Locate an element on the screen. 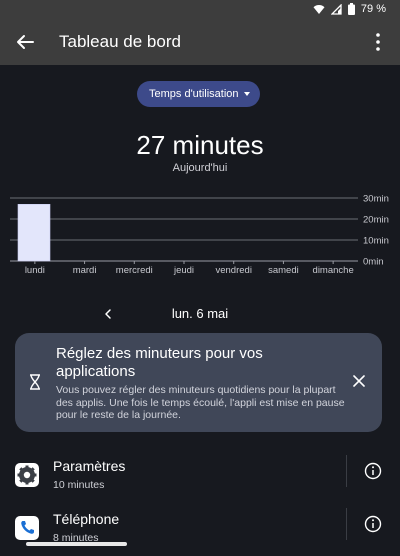  chart-bar is located at coordinates (34, 233).